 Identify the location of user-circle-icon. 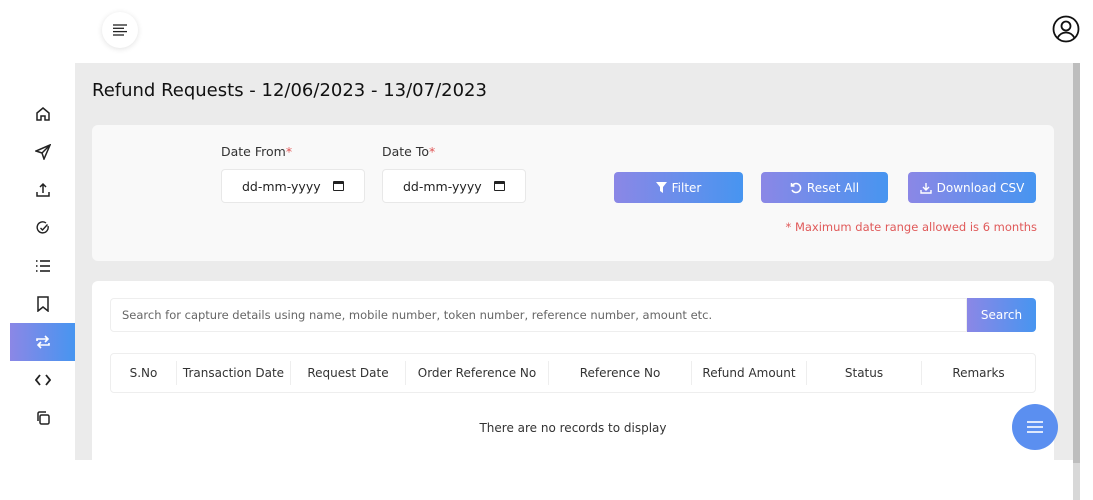
(1066, 29).